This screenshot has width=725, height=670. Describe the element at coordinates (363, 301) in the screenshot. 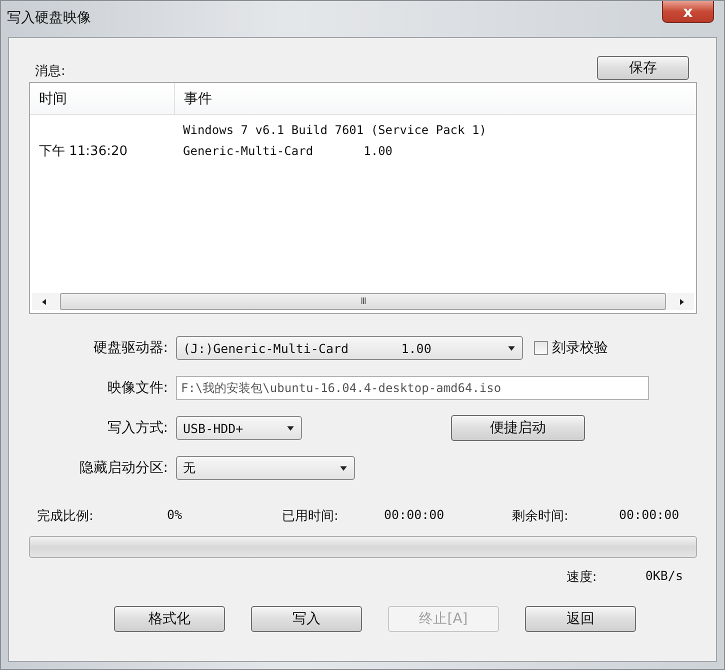

I see `grip-marks: III` at that location.